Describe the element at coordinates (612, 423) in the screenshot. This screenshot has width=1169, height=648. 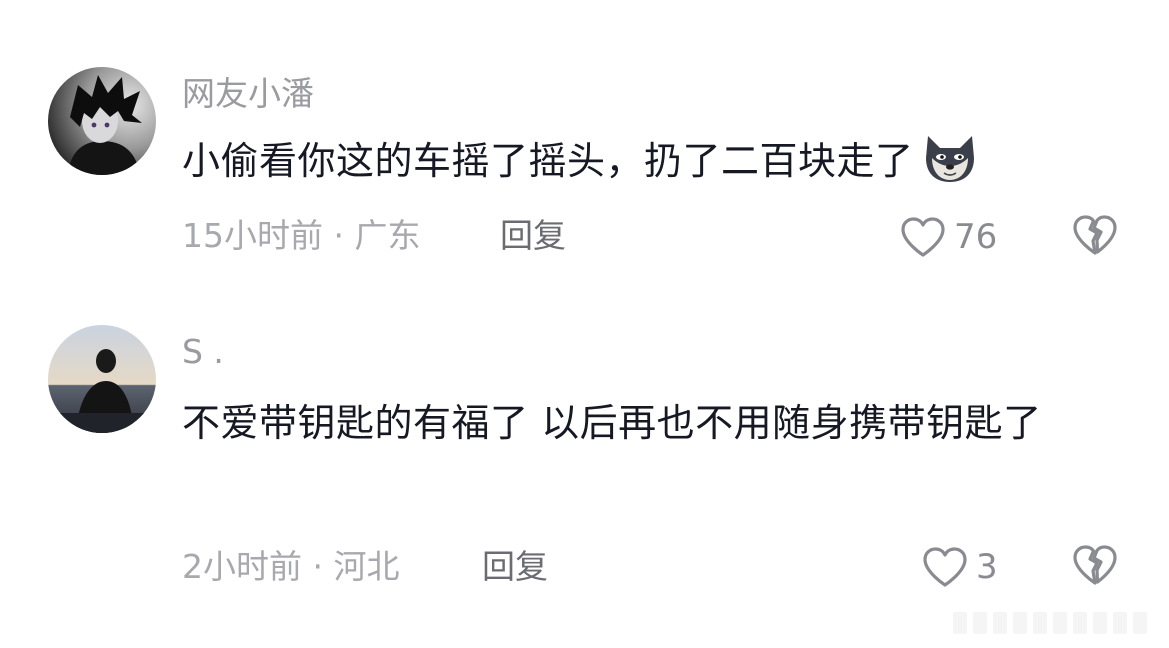
I see `comment-text: 不爱带钥匙的有福了 以后再也不用随身携带钥匙了` at that location.